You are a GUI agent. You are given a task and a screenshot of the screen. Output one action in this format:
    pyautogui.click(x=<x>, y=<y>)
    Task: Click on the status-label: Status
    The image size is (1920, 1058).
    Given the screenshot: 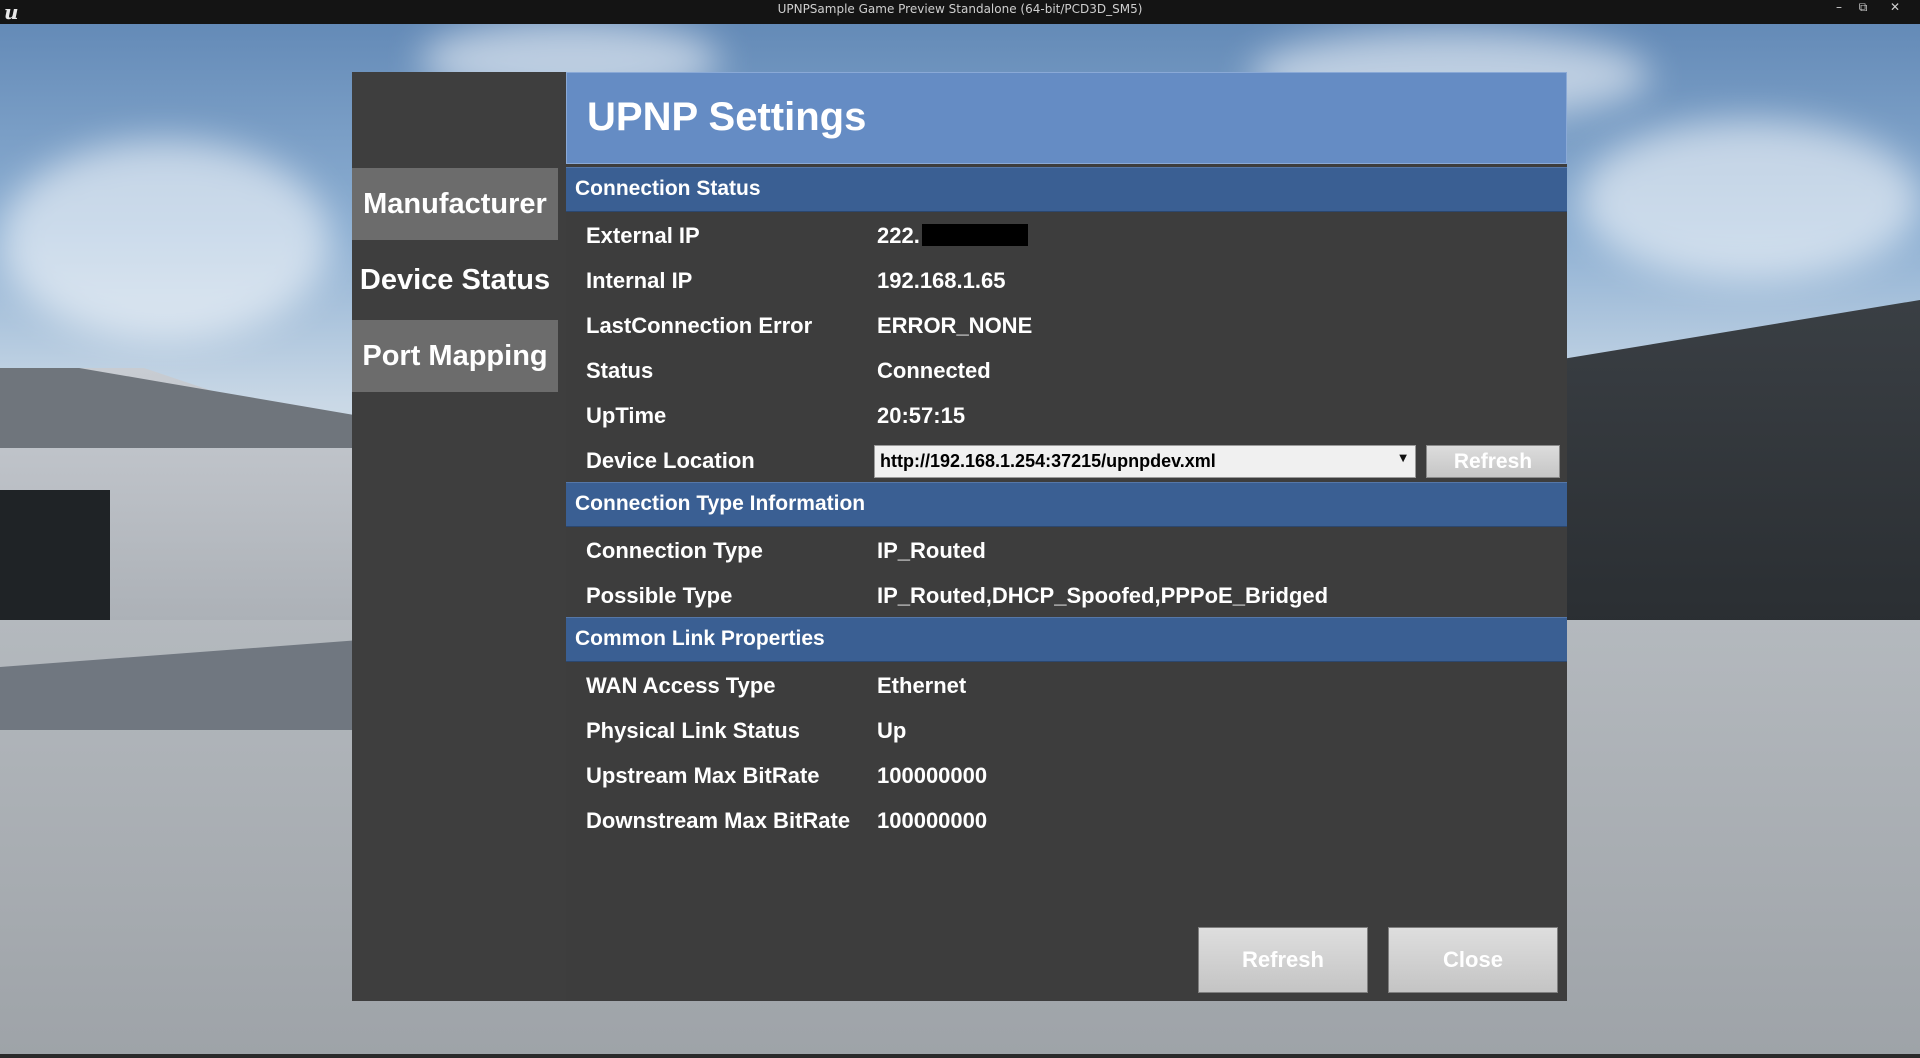 What is the action you would take?
    pyautogui.click(x=620, y=370)
    